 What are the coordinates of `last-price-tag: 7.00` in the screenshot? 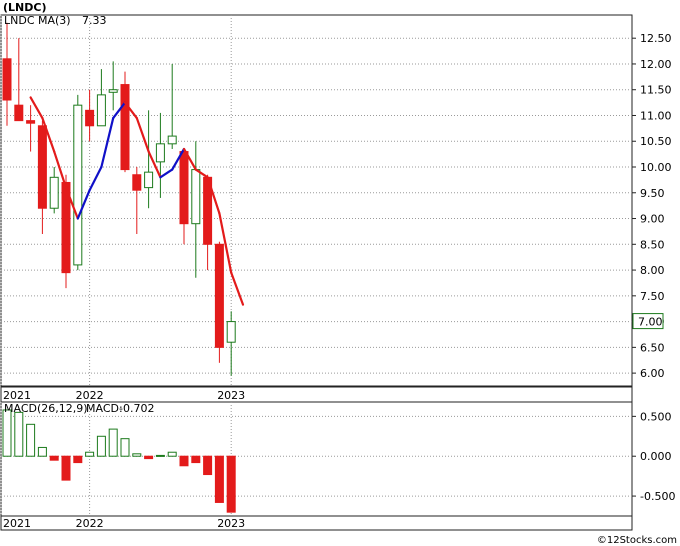 It's located at (648, 321).